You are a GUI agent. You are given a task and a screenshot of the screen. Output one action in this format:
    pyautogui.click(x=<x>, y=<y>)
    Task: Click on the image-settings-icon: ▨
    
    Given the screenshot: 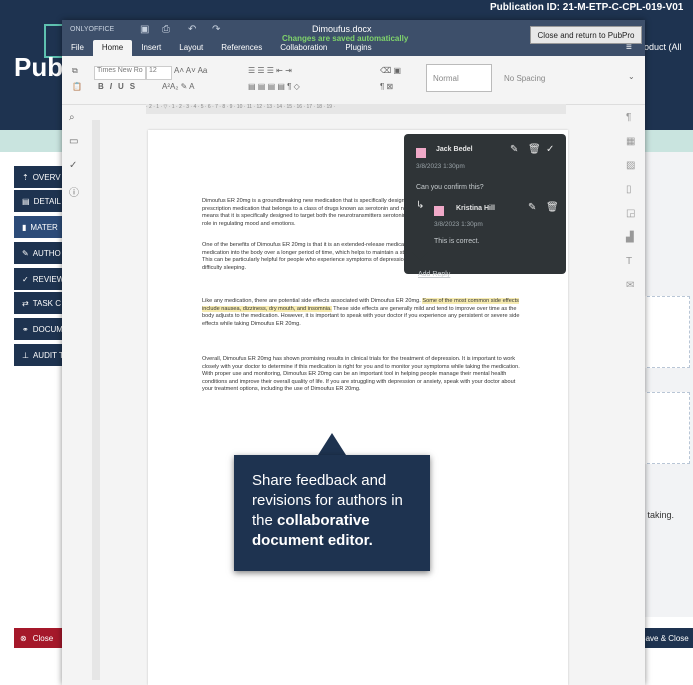 What is the action you would take?
    pyautogui.click(x=632, y=166)
    